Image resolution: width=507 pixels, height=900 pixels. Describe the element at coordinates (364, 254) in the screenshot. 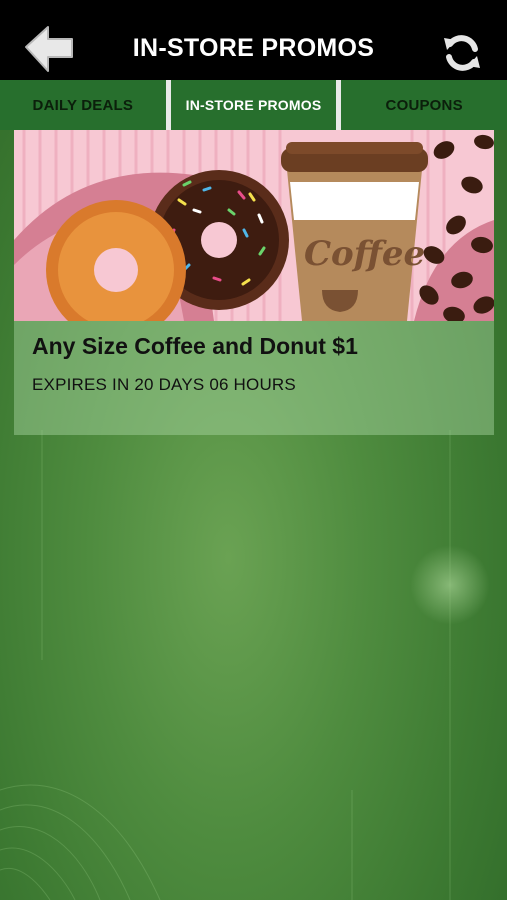

I see `cup-label: Coffee` at that location.